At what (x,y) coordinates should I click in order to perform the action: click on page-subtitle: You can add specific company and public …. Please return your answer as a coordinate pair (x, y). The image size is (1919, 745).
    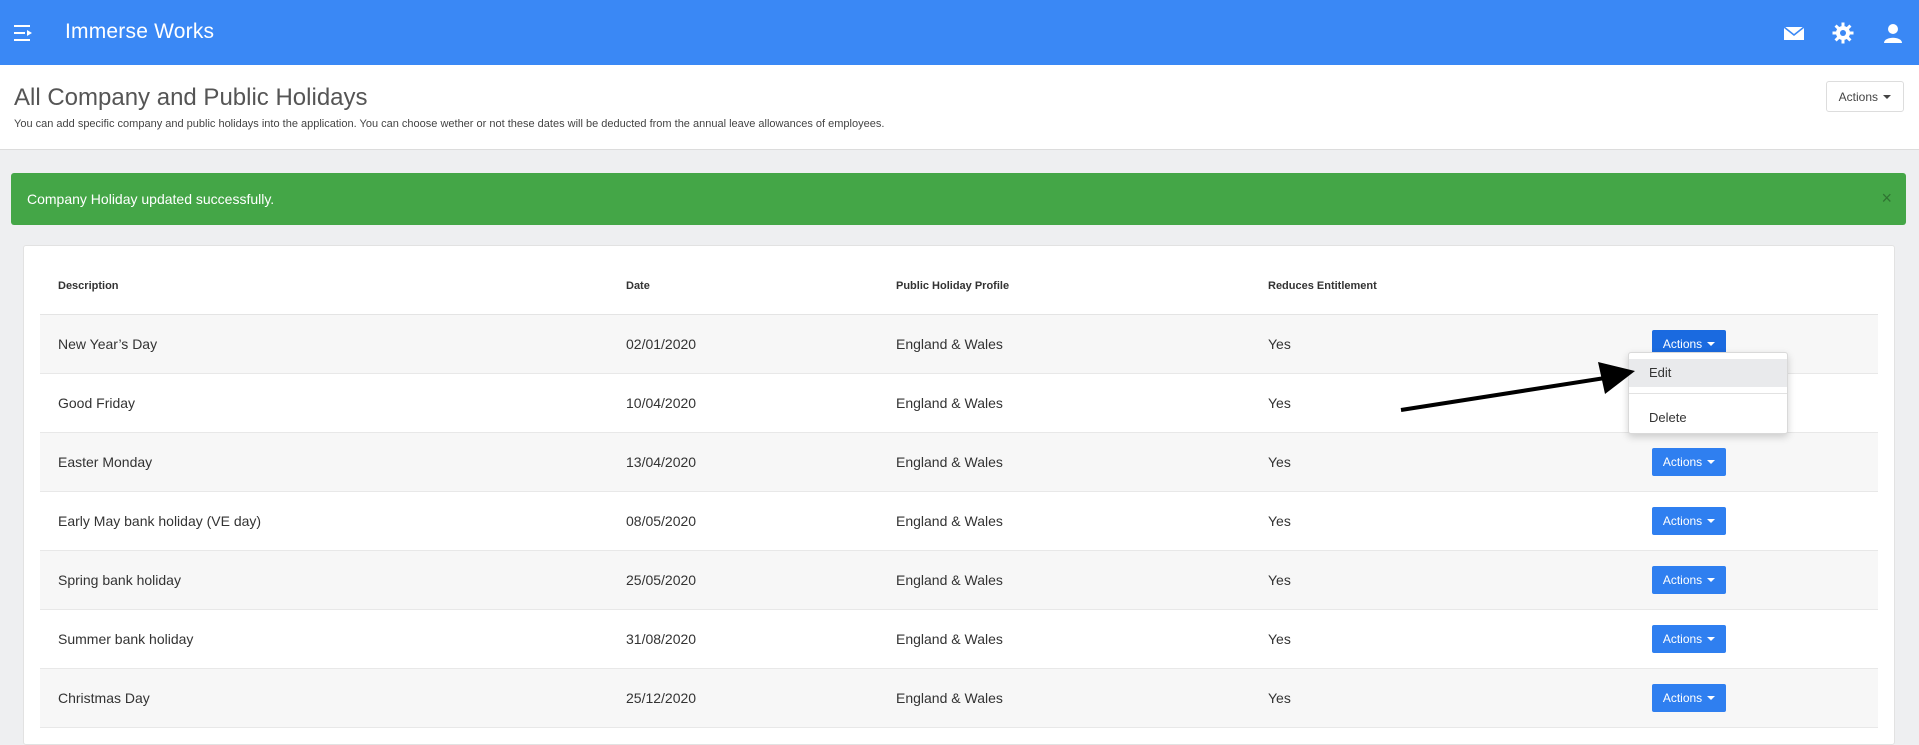
    Looking at the image, I should click on (449, 124).